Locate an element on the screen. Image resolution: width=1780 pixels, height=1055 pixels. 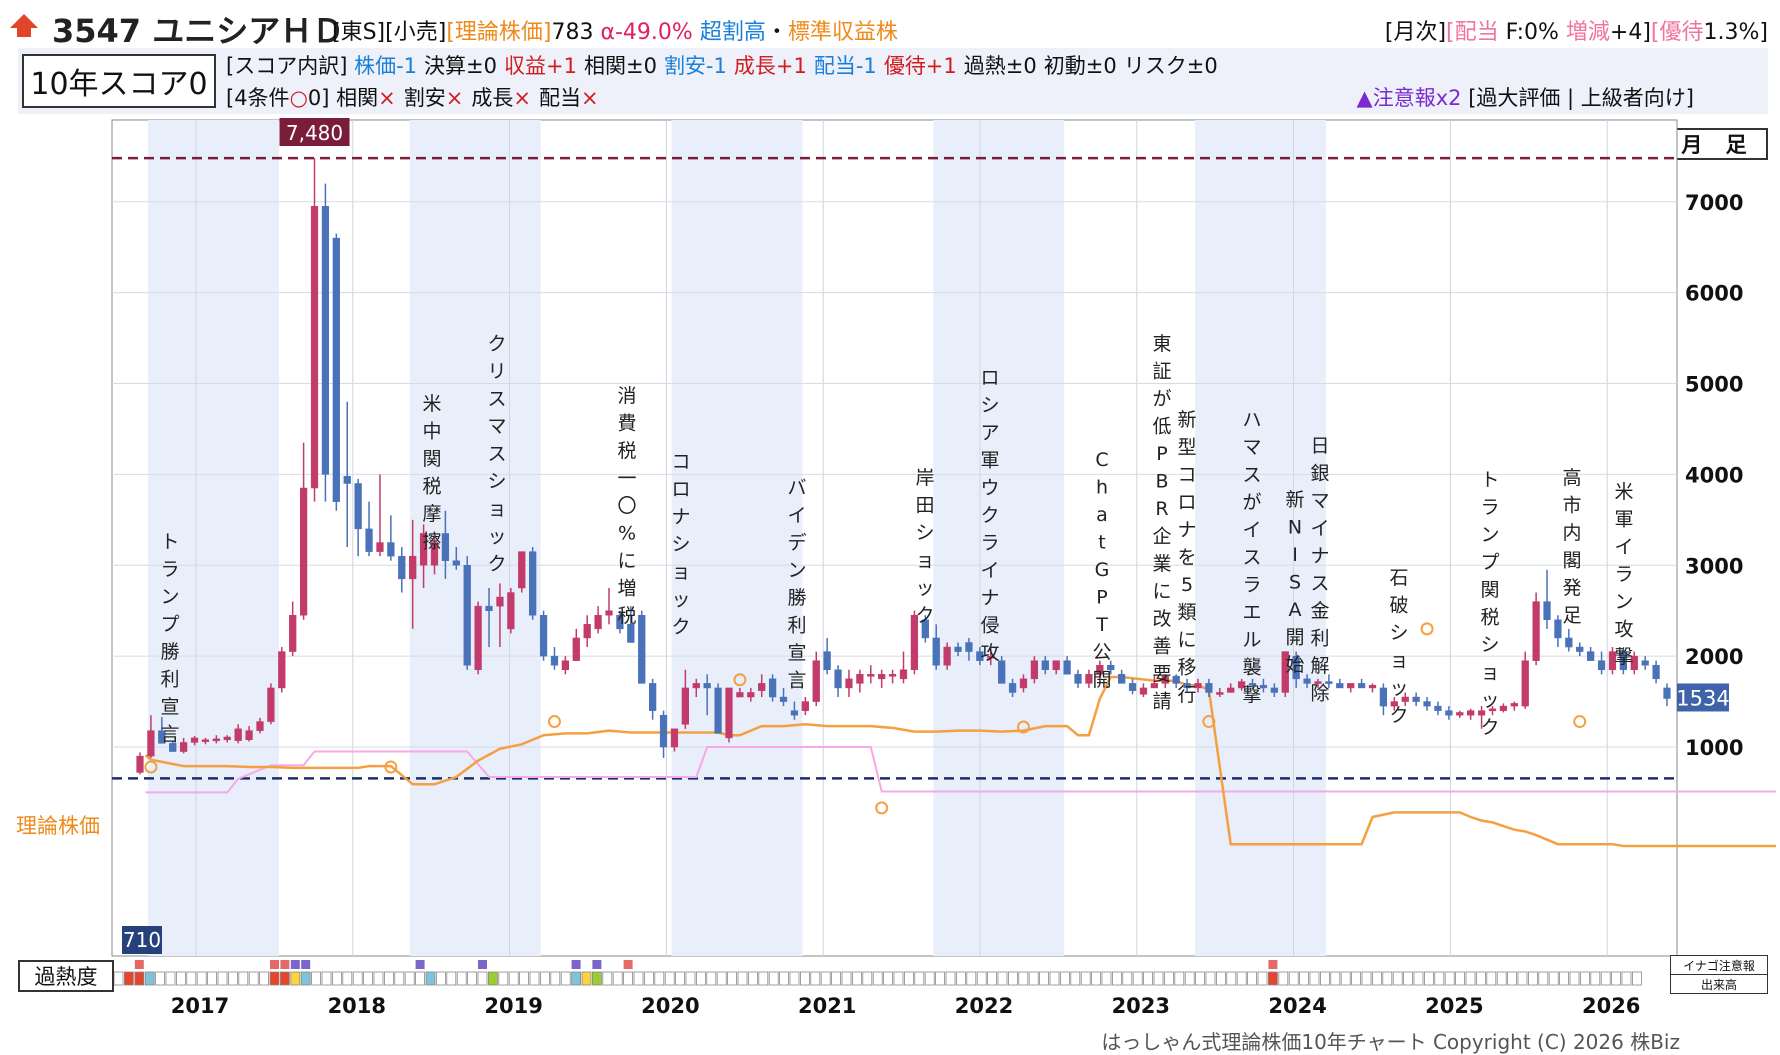
event-annotation-char: ル is located at coordinates (1251, 640).